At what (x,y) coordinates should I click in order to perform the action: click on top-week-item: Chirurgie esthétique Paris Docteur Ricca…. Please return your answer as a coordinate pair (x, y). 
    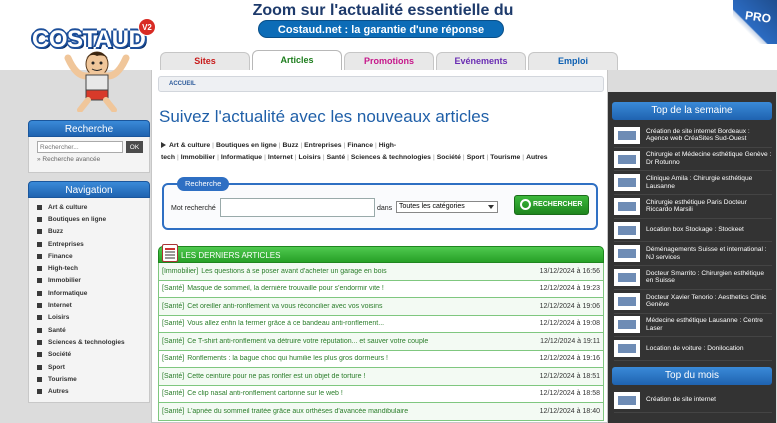
    Looking at the image, I should click on (693, 207).